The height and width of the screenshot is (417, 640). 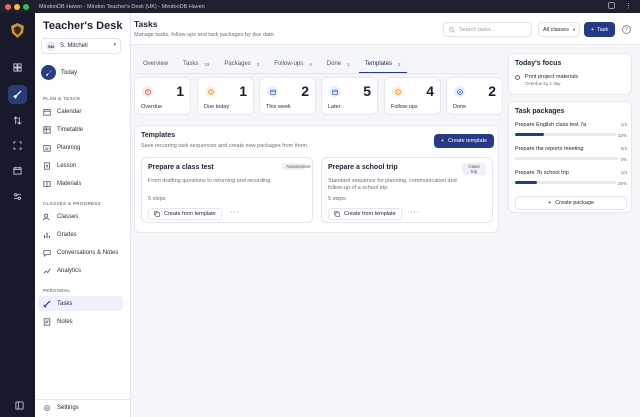 What do you see at coordinates (80, 321) in the screenshot?
I see `sidebar-item-notes: Notes` at bounding box center [80, 321].